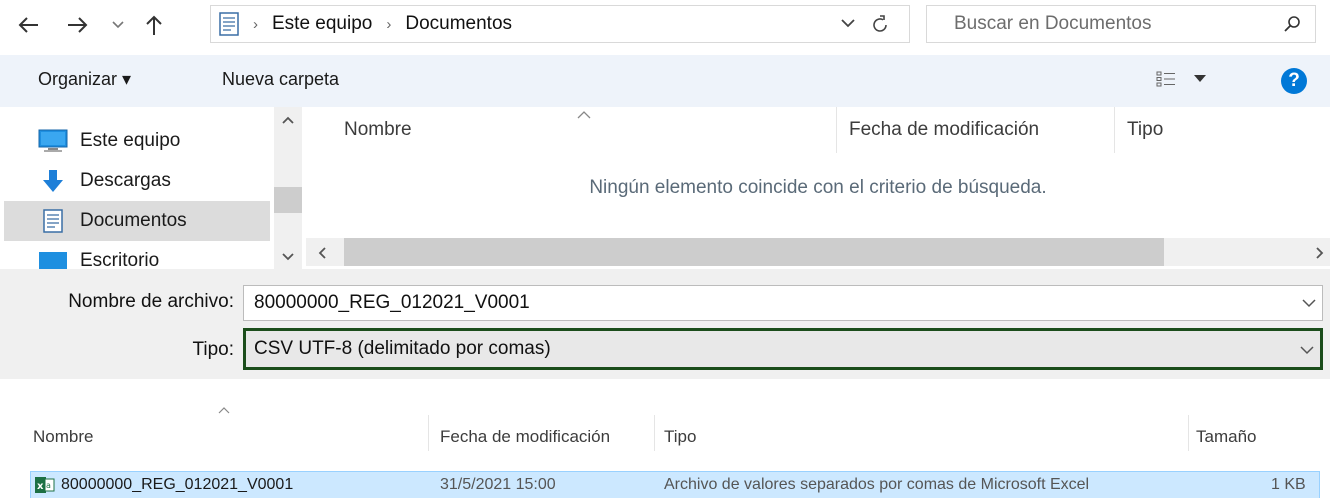 This screenshot has height=498, width=1330. Describe the element at coordinates (288, 257) in the screenshot. I see `scroll-down-arrow-icon` at that location.